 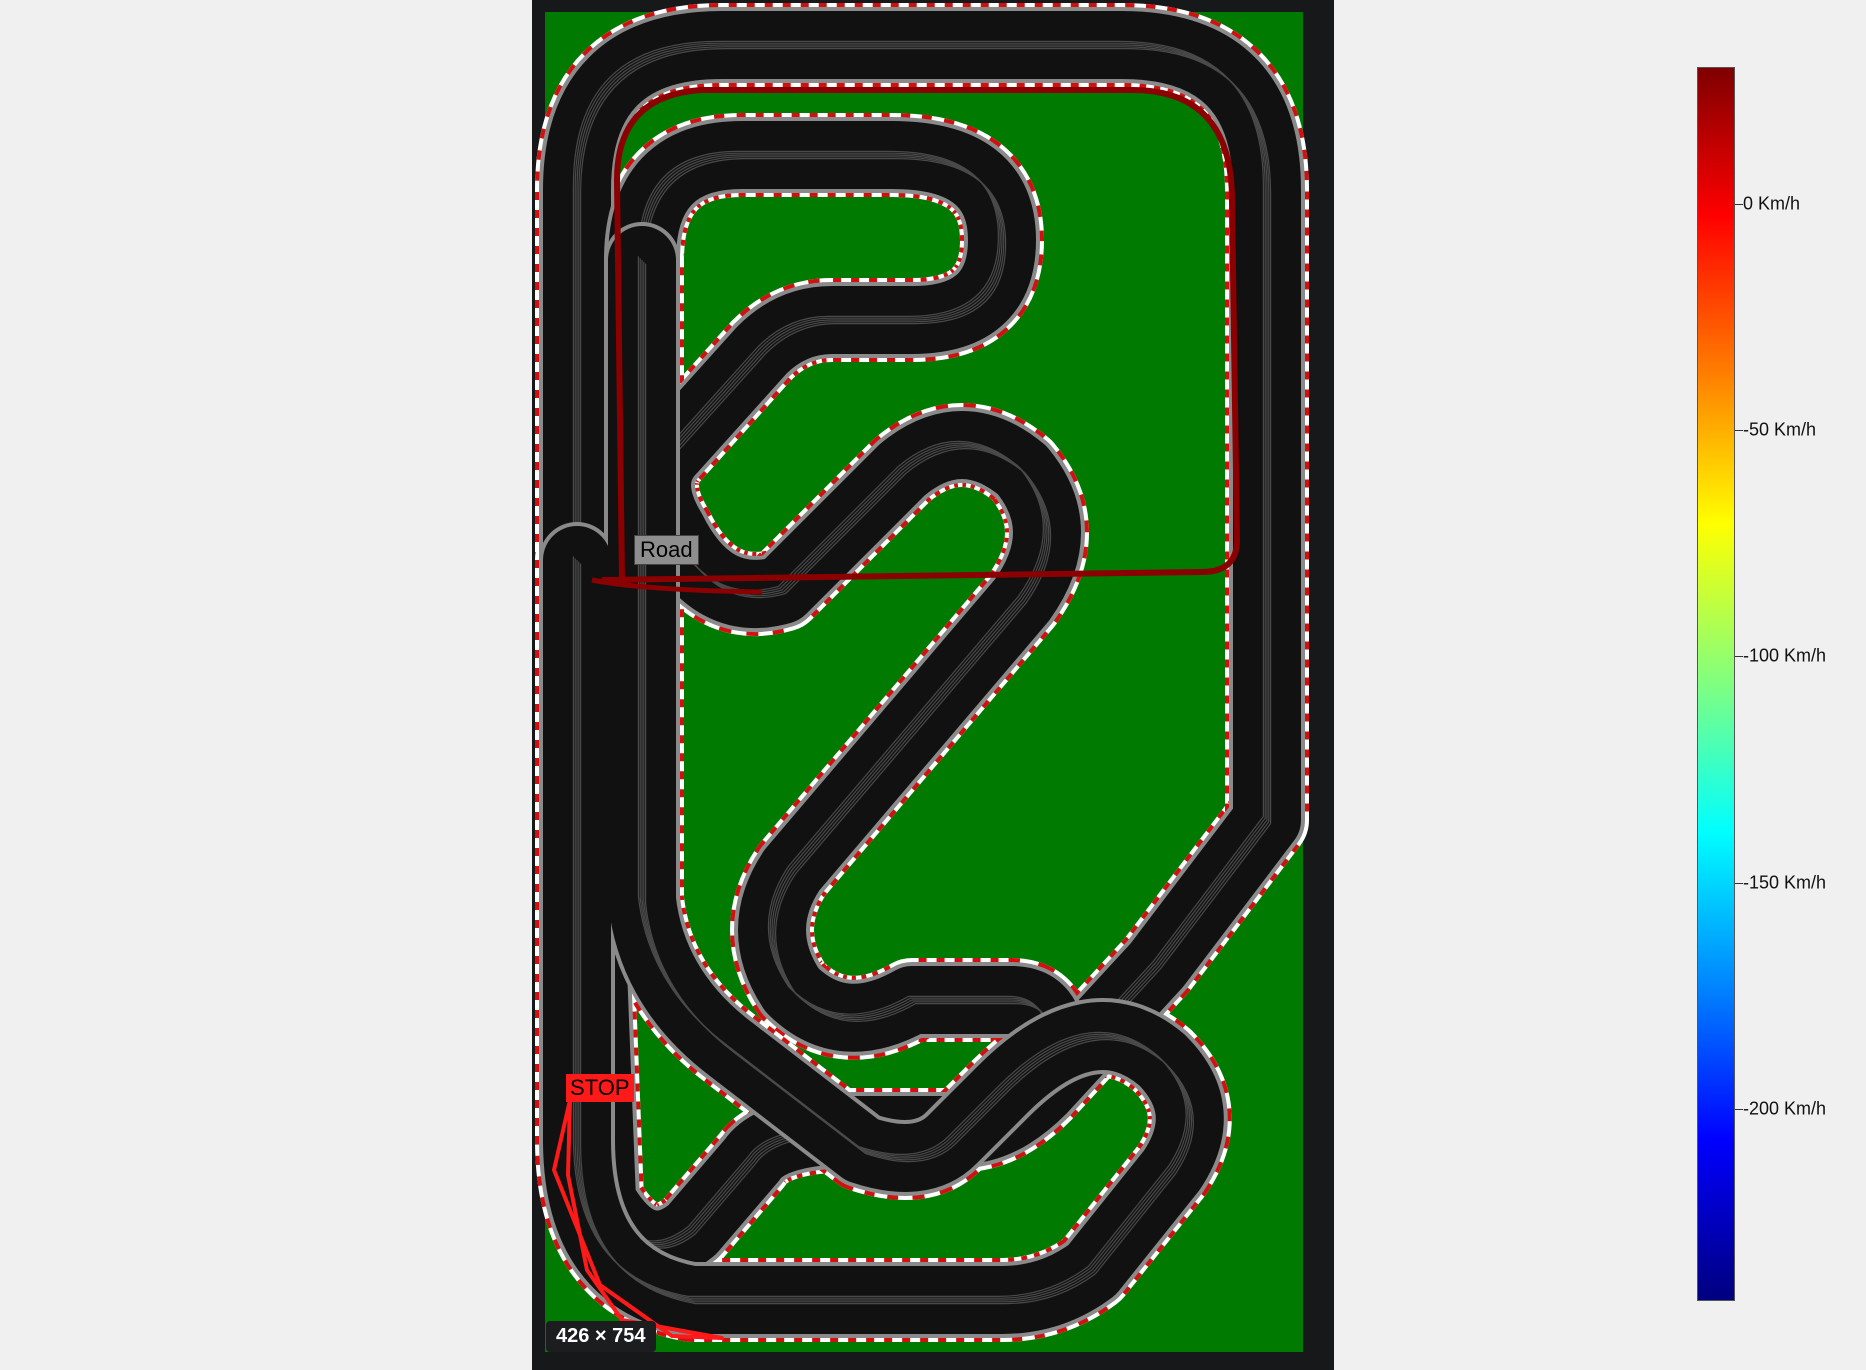 What do you see at coordinates (1772, 203) in the screenshot?
I see `colorbar-tick-label: 0 Km/h` at bounding box center [1772, 203].